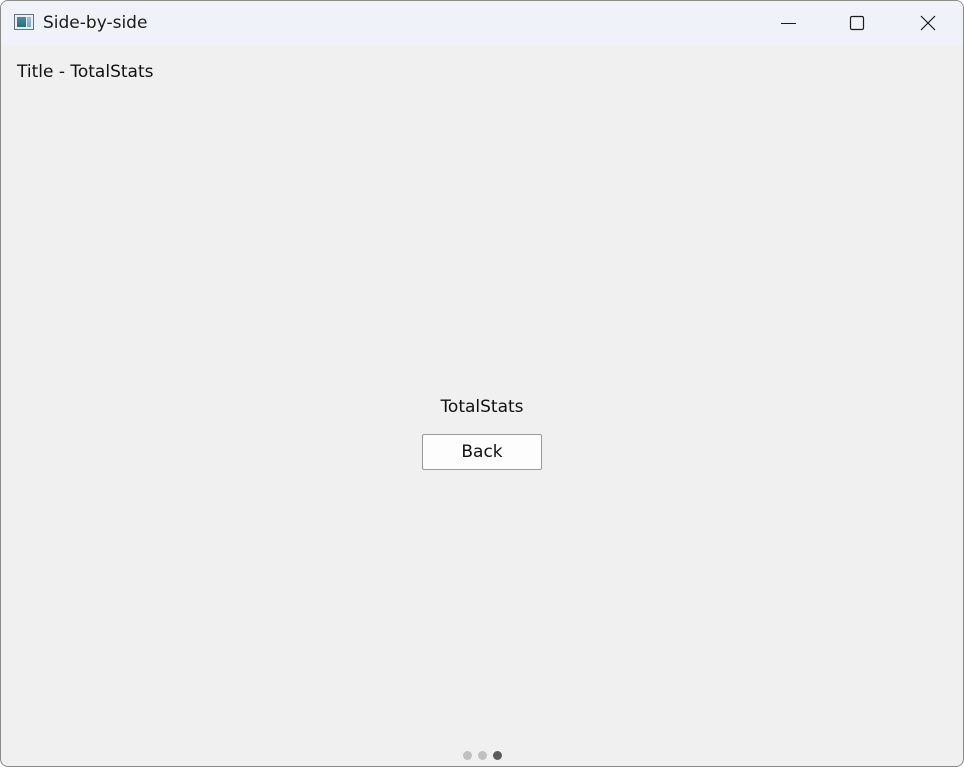 The width and height of the screenshot is (964, 767). What do you see at coordinates (24, 22) in the screenshot?
I see `app-icon` at bounding box center [24, 22].